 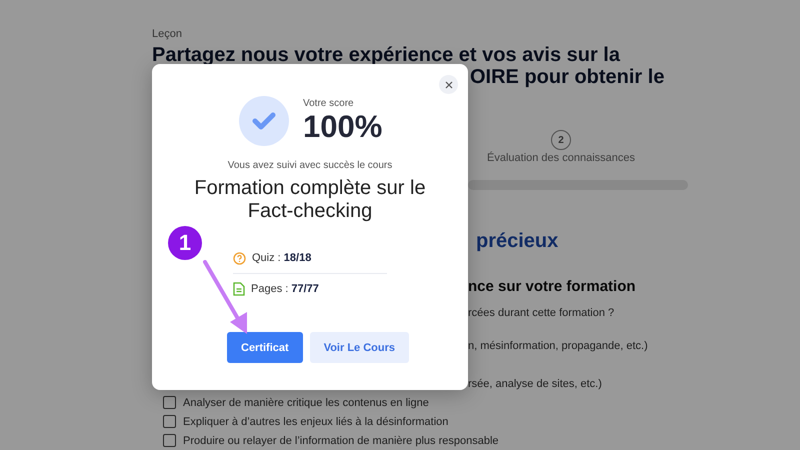 What do you see at coordinates (306, 402) in the screenshot?
I see `option-label: Analyser de manière critique les contenus en ligne` at bounding box center [306, 402].